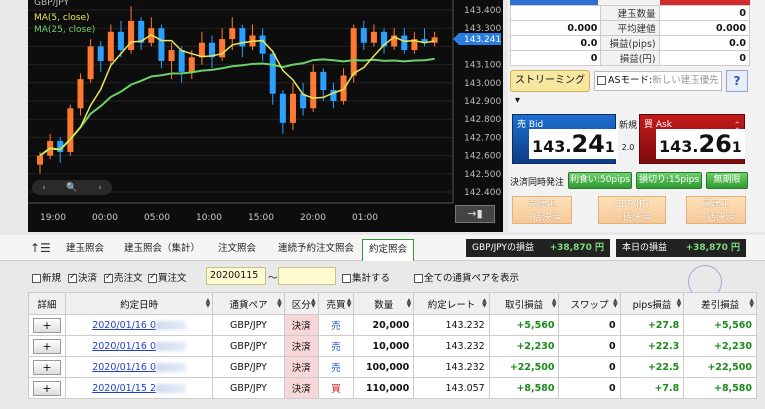  I want to click on pips-pl-cell: +27.8, so click(652, 325).